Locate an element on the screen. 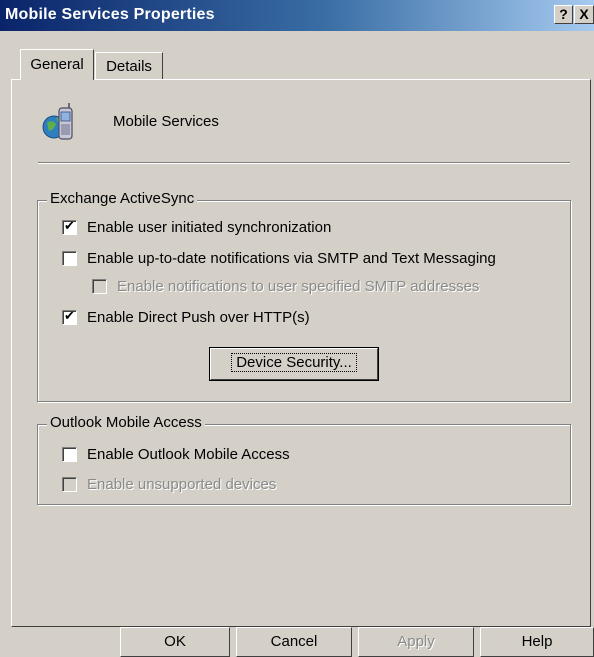 The height and width of the screenshot is (657, 594). ok-button: OK is located at coordinates (175, 642).